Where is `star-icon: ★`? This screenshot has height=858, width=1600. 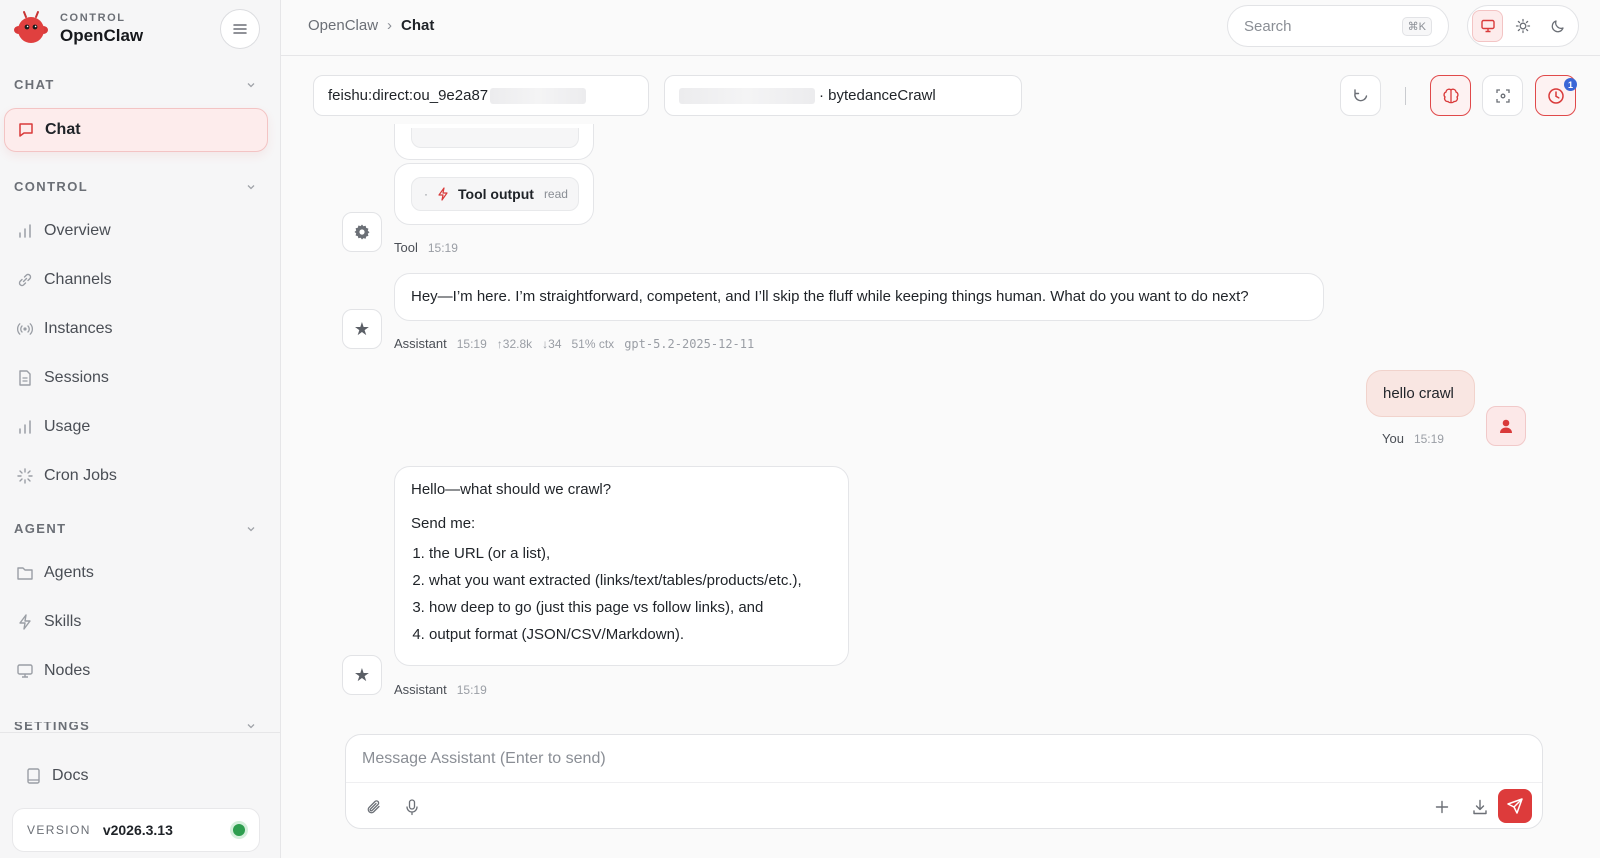 star-icon: ★ is located at coordinates (362, 328).